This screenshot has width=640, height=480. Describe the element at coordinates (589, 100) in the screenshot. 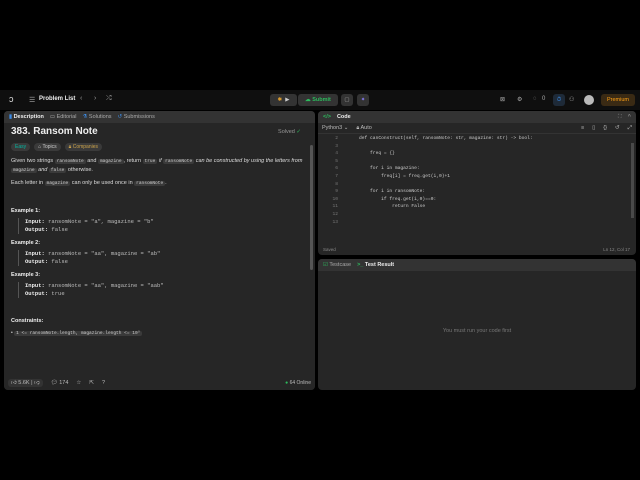

I see `avatar` at that location.